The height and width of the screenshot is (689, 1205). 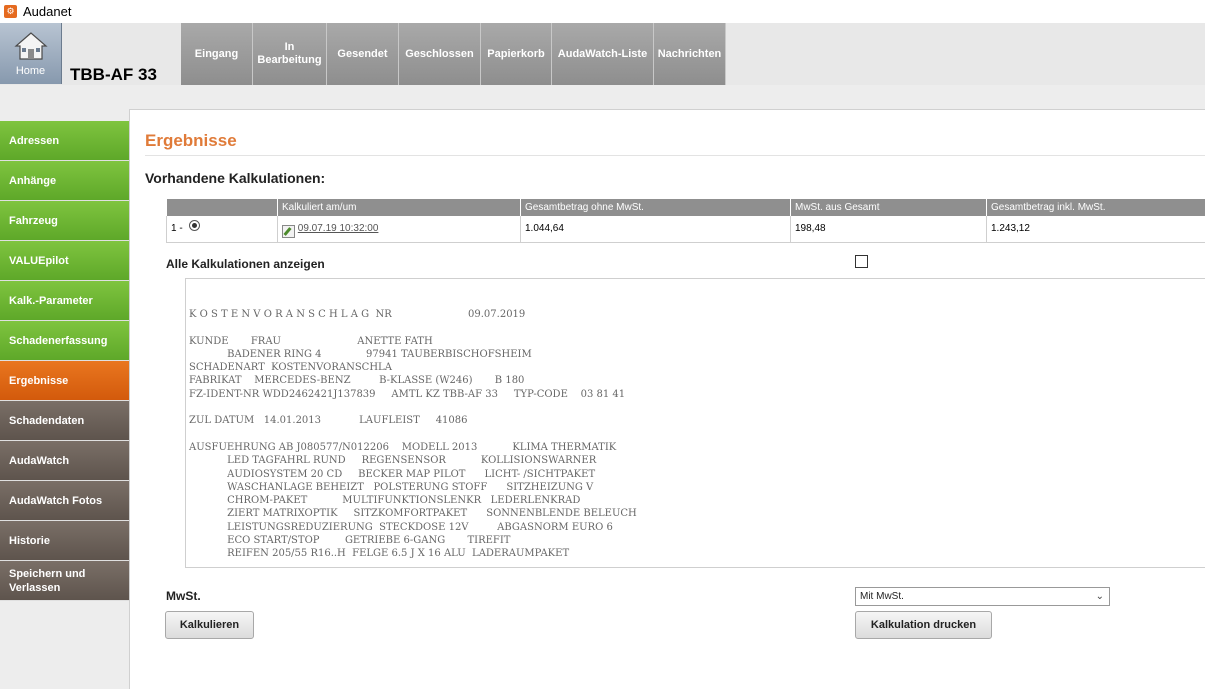 What do you see at coordinates (47, 11) in the screenshot?
I see `window-title: Audanet` at bounding box center [47, 11].